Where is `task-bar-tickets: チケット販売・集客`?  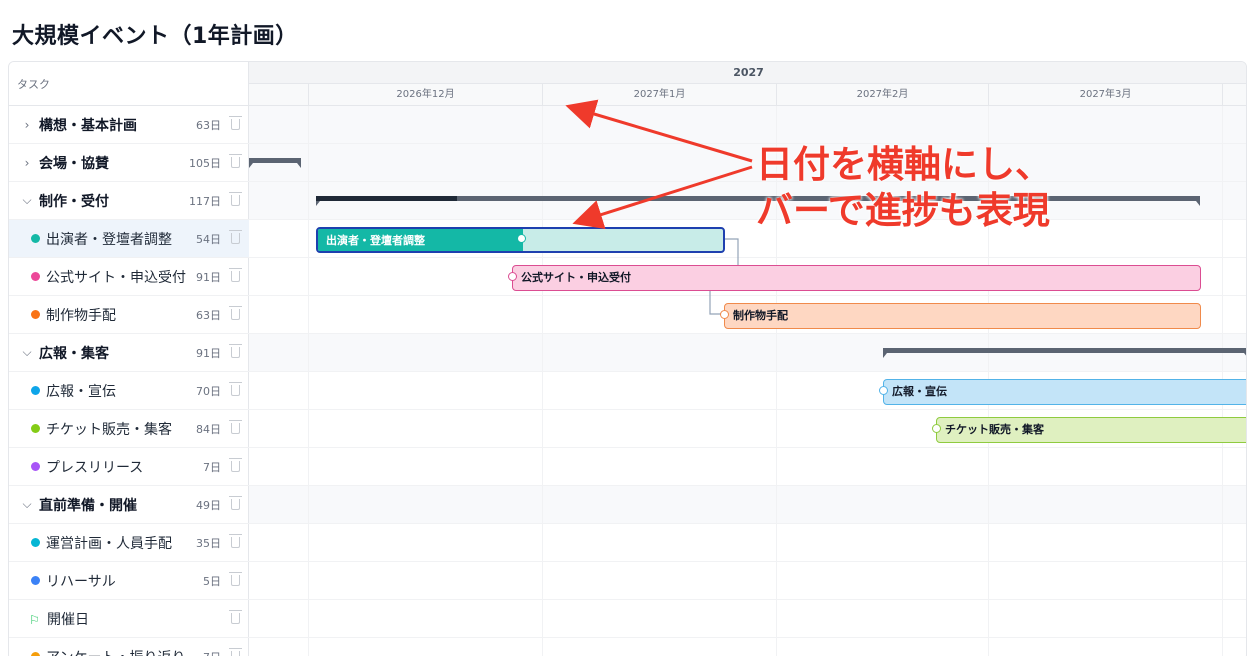
task-bar-tickets: チケット販売・集客 is located at coordinates (1091, 430).